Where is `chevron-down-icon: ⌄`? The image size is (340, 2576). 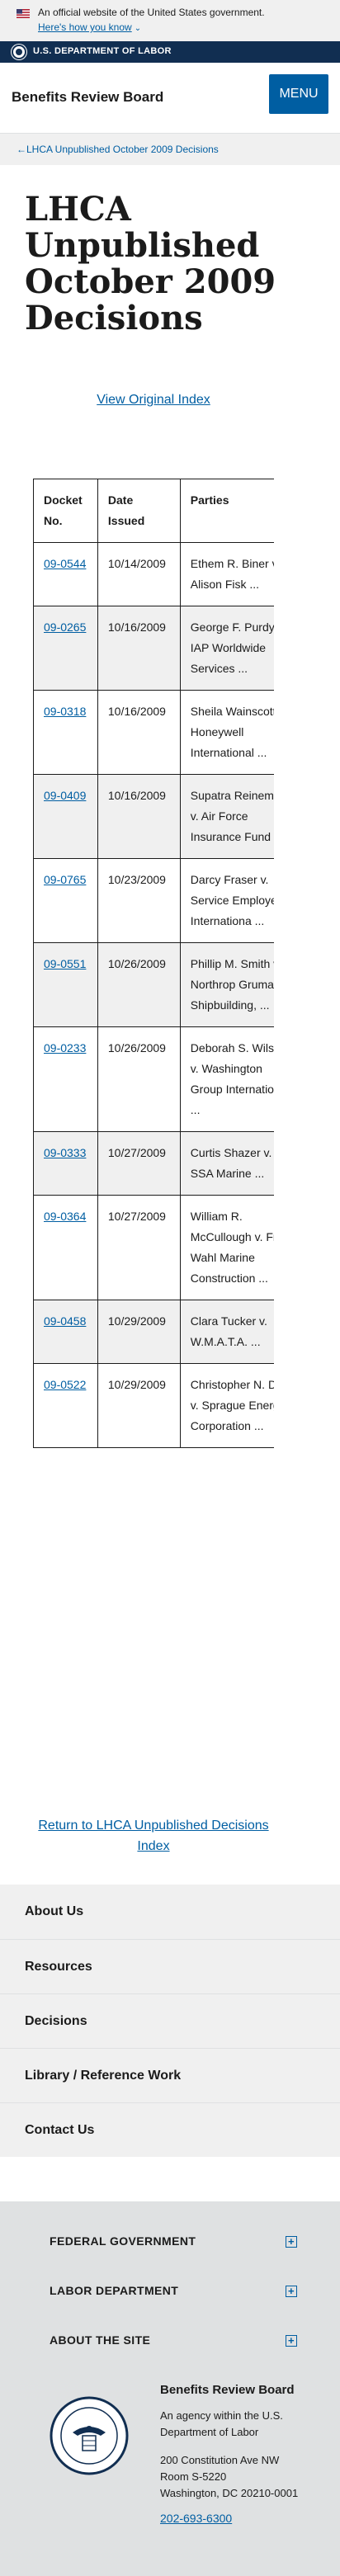
chevron-down-icon: ⌄ is located at coordinates (138, 29).